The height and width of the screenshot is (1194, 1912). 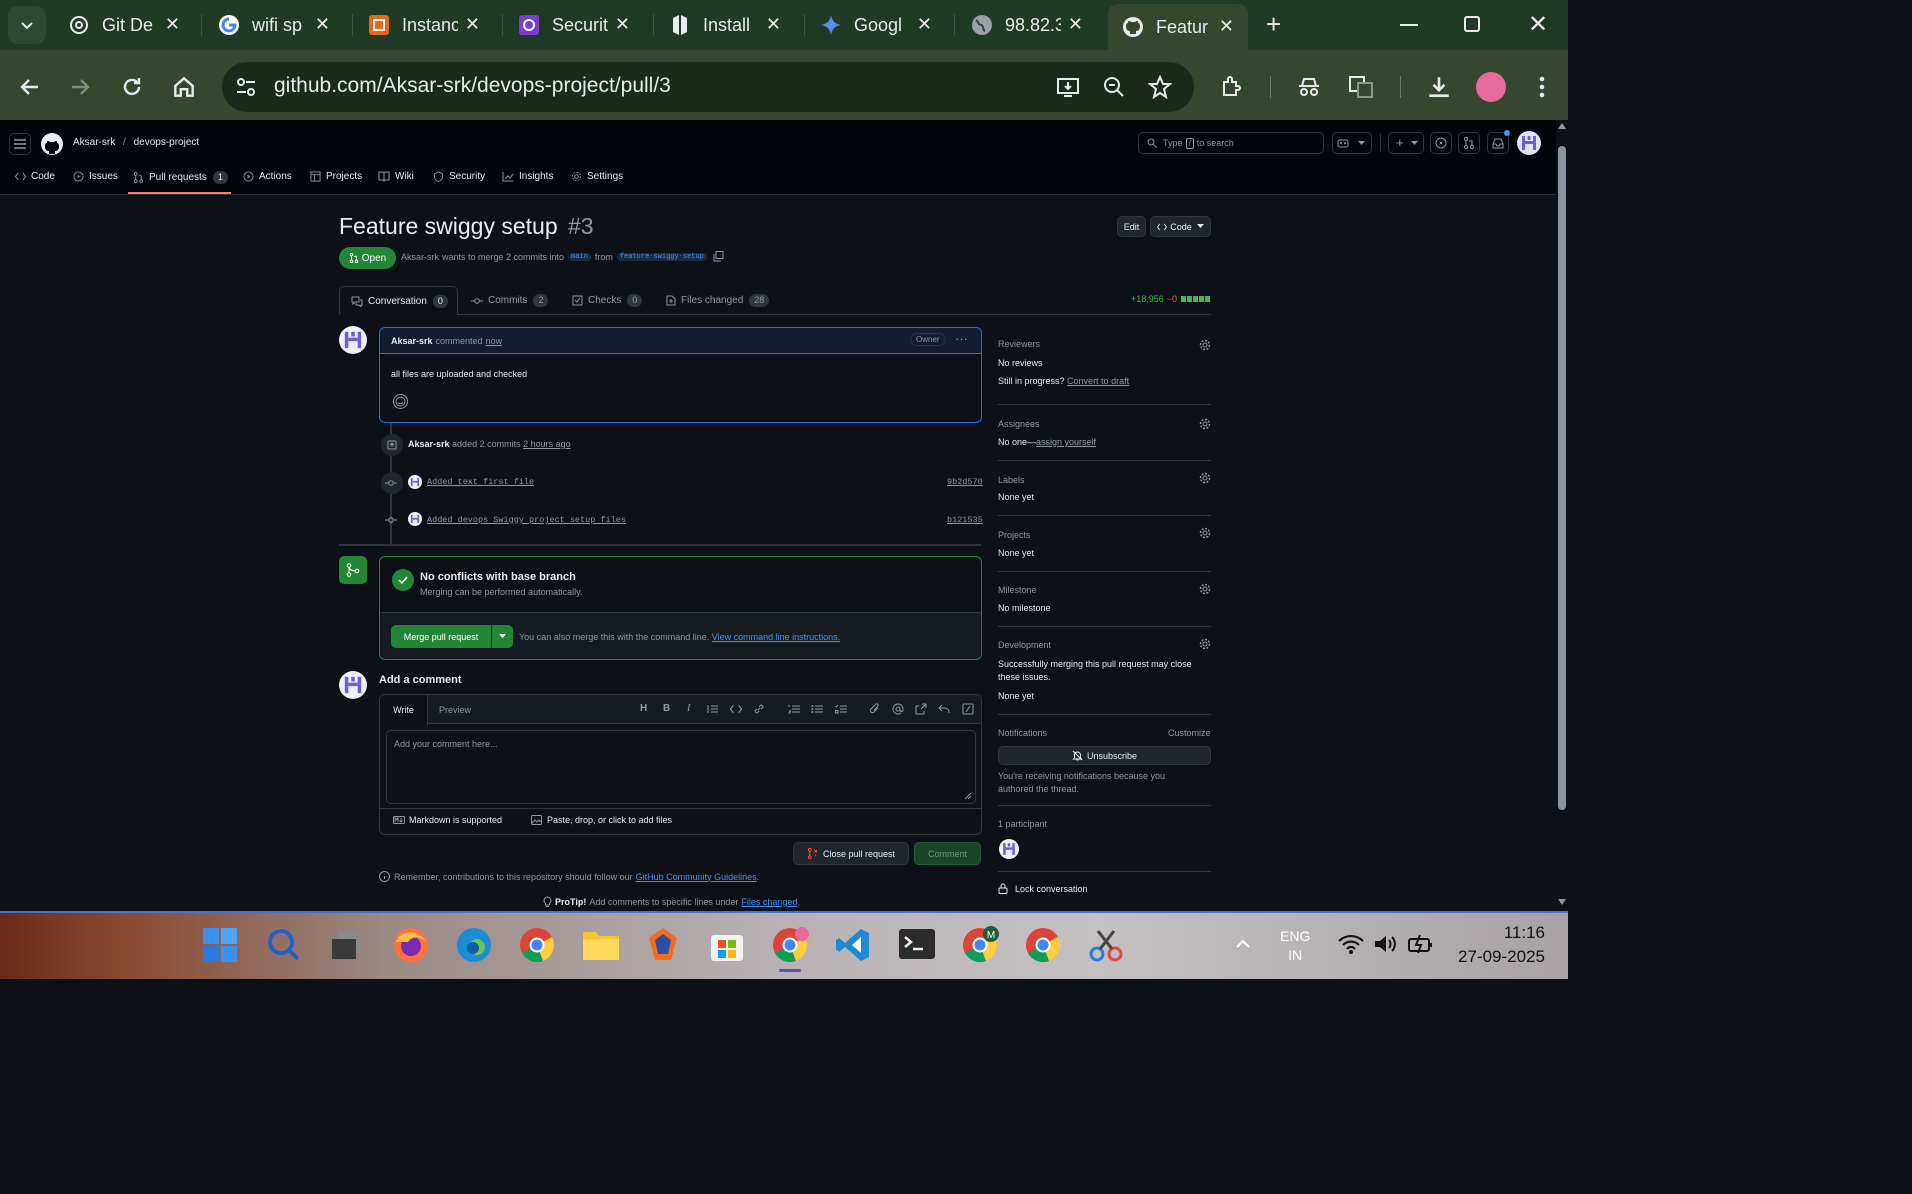 I want to click on browser-tab: wifi sp ✕, so click(x=274, y=25).